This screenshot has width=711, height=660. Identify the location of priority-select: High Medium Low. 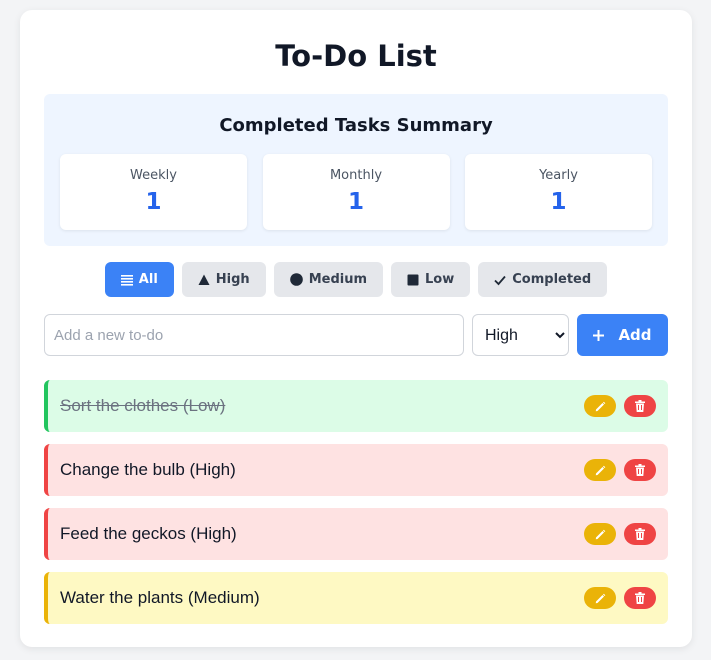
(520, 335).